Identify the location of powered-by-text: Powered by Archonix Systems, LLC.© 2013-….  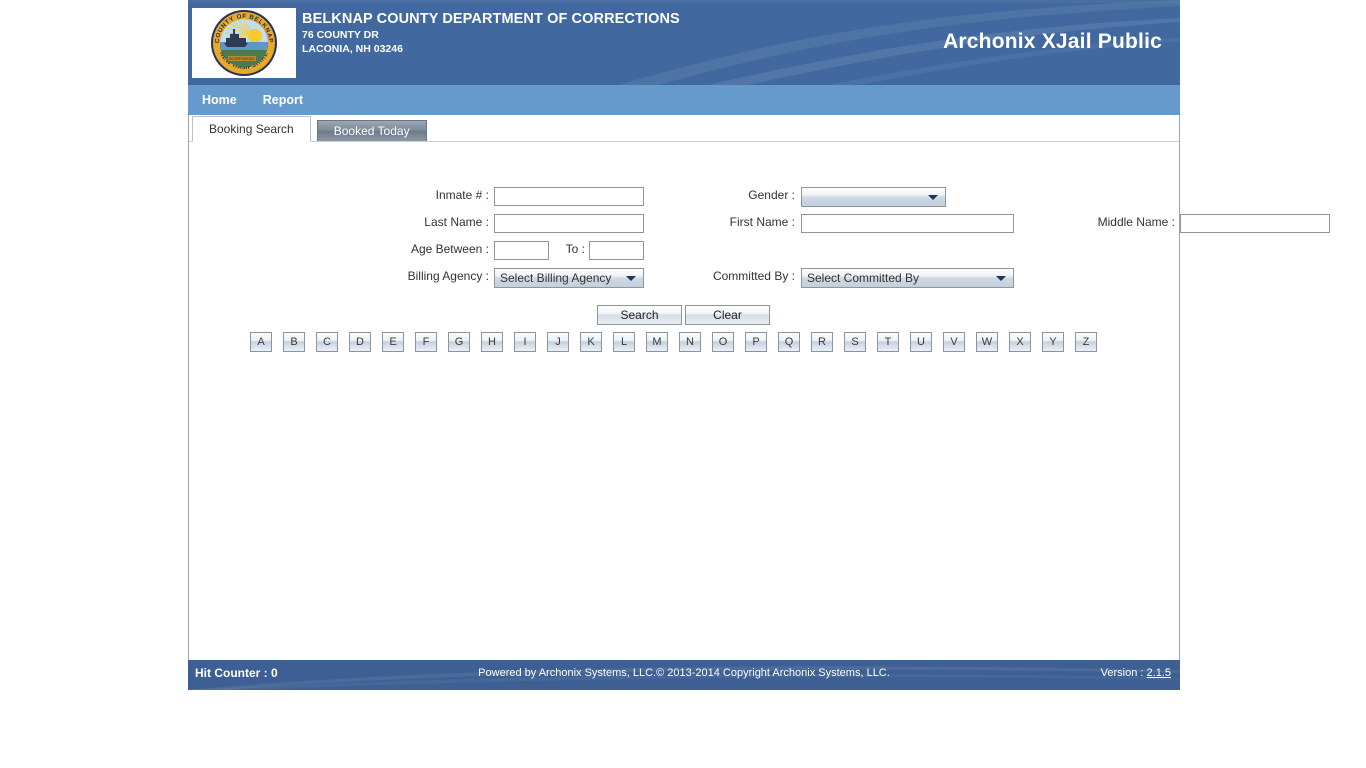
(684, 673).